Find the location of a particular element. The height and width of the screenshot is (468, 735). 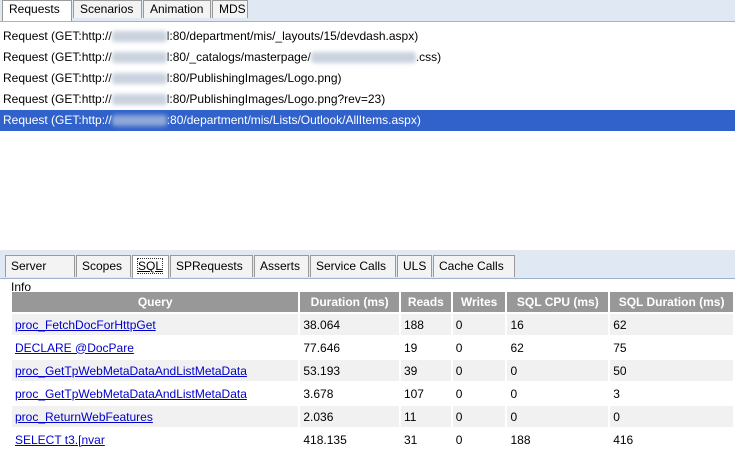

tab-label: Server Info is located at coordinates (29, 276).